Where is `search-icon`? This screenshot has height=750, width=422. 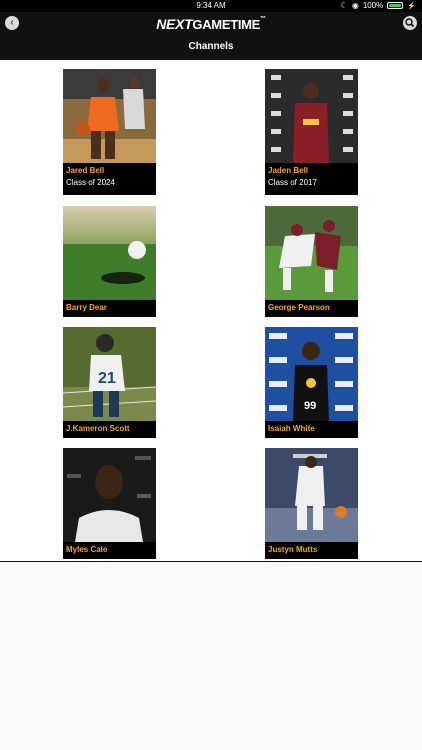
search-icon is located at coordinates (410, 23).